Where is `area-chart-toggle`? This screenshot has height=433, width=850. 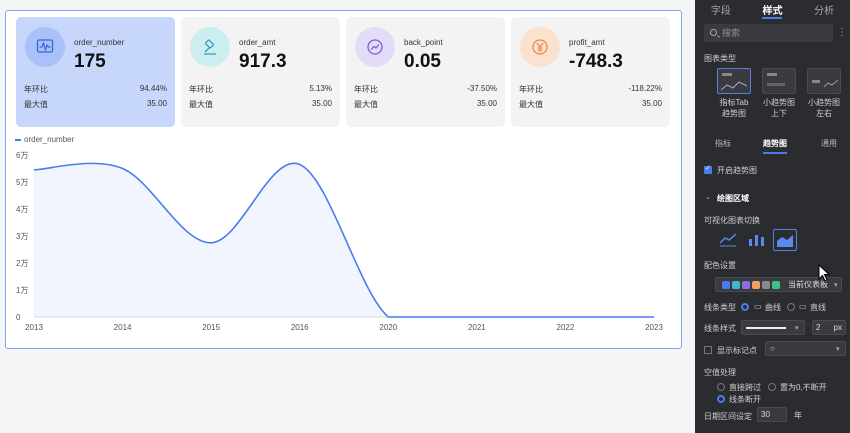
area-chart-toggle is located at coordinates (785, 240).